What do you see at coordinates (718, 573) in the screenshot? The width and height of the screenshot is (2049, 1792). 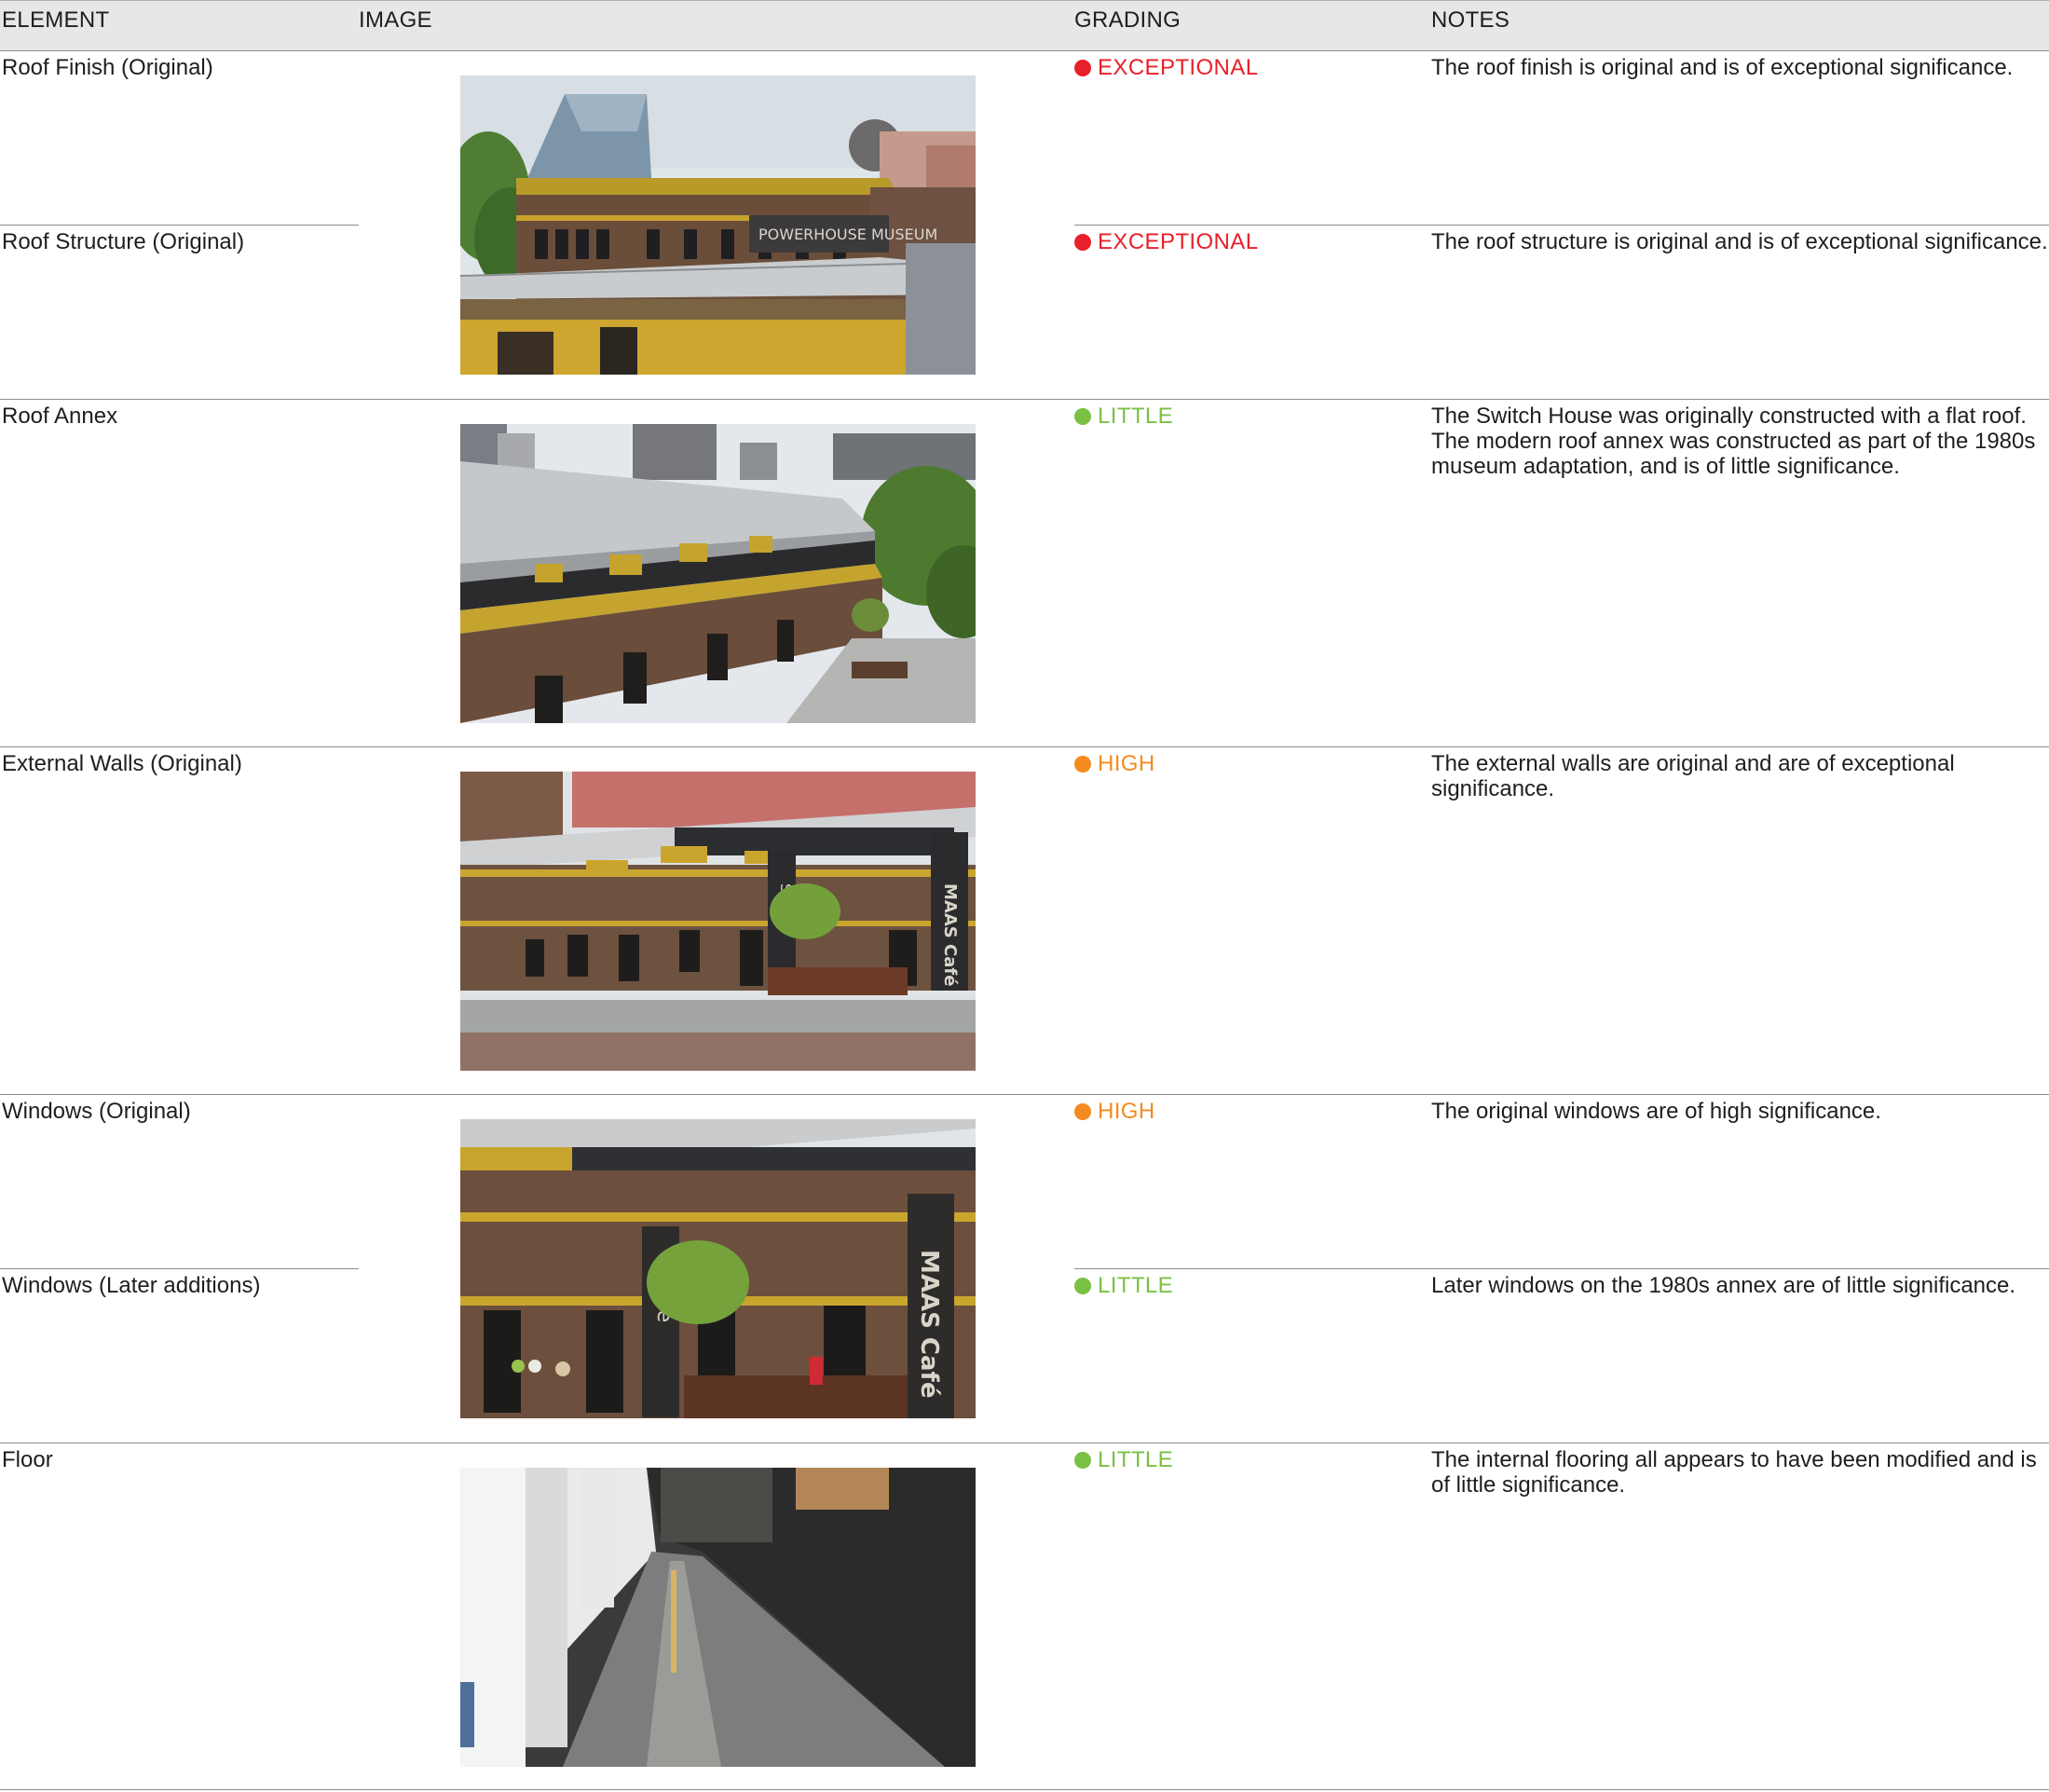 I see `roof-annex-photo` at bounding box center [718, 573].